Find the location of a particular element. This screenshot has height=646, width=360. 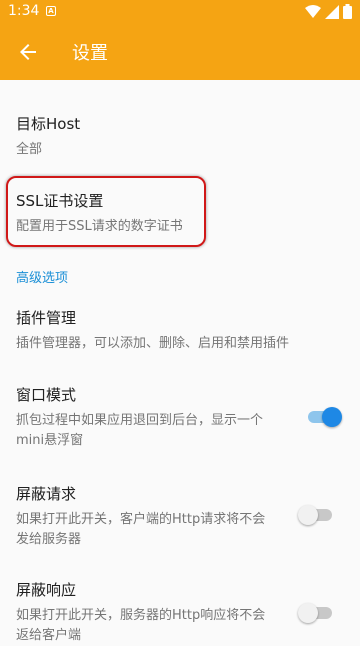

highlight-box is located at coordinates (106, 211).